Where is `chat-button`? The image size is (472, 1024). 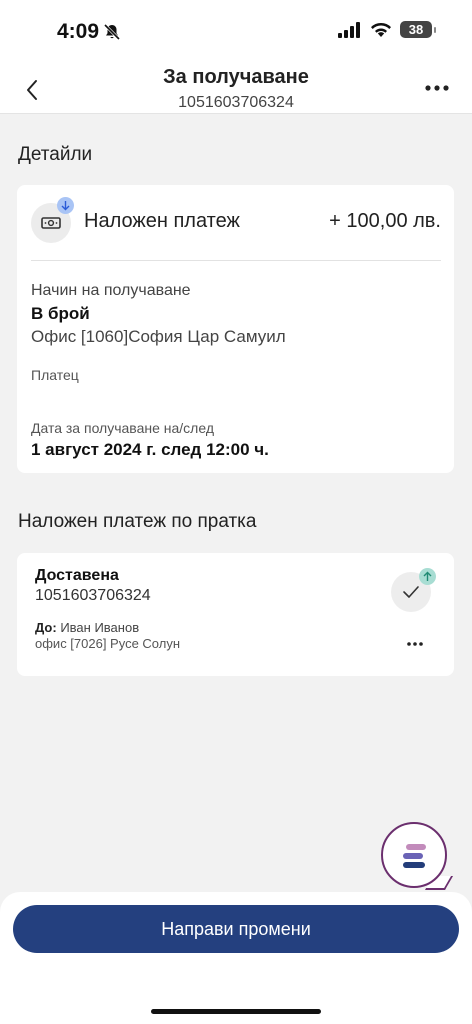
chat-button is located at coordinates (414, 855).